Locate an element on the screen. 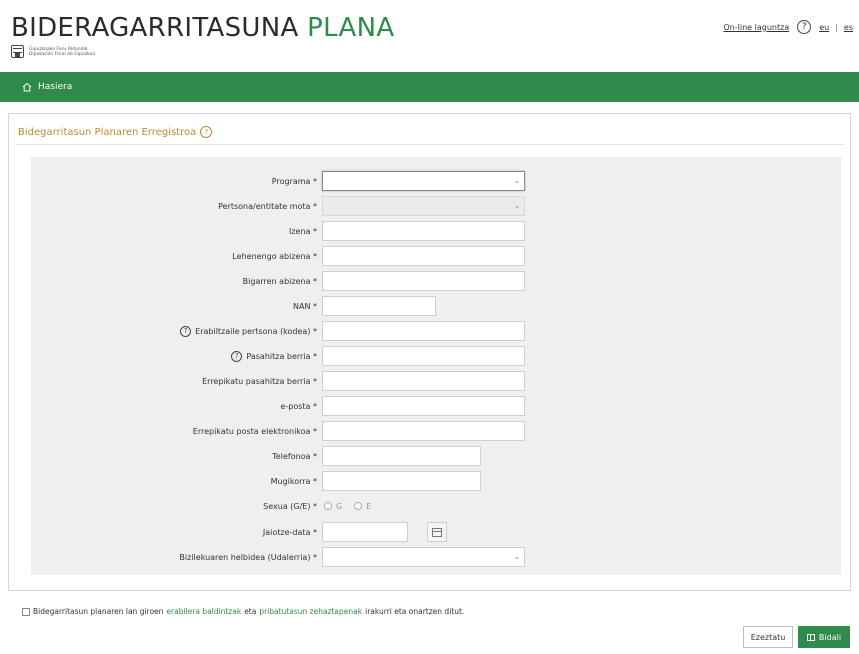 Image resolution: width=859 pixels, height=654 pixels. programa-select: ⌄ is located at coordinates (423, 181).